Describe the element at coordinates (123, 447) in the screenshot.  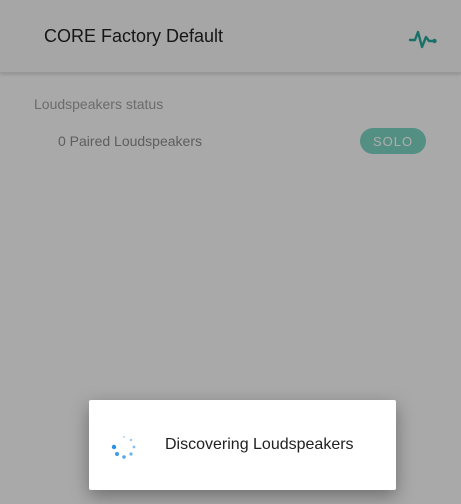
I see `loading-spinner-icon` at that location.